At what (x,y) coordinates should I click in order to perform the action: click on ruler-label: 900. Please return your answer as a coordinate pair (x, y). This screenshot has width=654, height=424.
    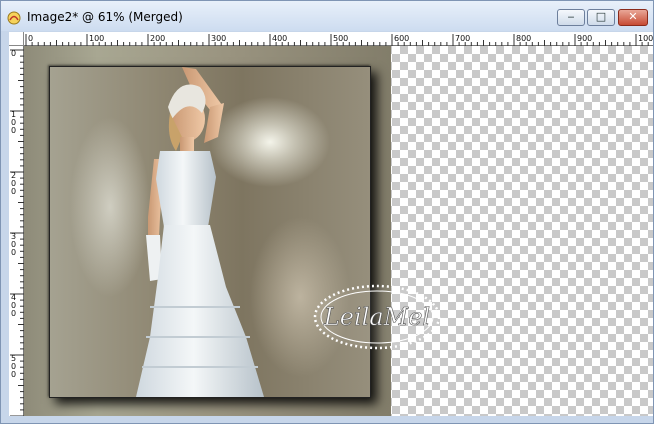
    Looking at the image, I should click on (584, 38).